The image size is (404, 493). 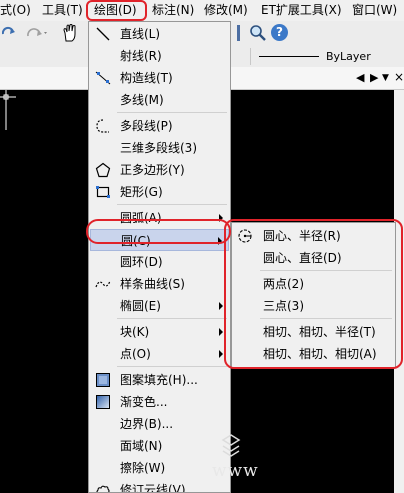 I want to click on pan-hand-icon, so click(x=70, y=33).